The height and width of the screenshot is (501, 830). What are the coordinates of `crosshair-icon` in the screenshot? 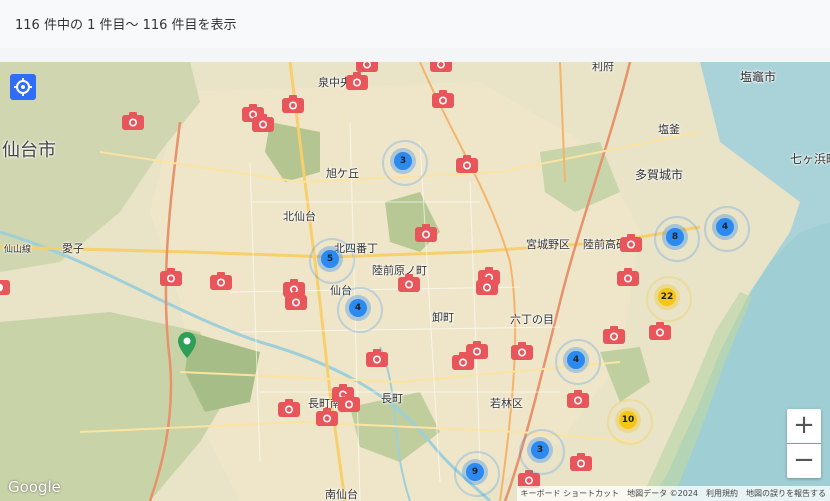 It's located at (23, 87).